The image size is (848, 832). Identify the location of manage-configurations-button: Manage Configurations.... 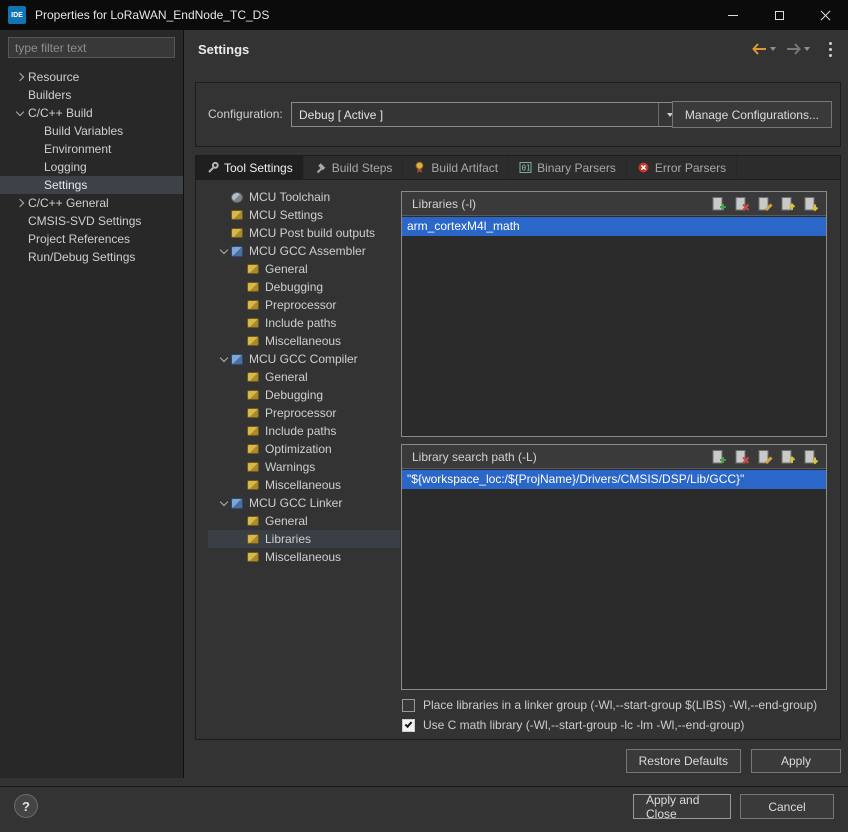
(751, 114).